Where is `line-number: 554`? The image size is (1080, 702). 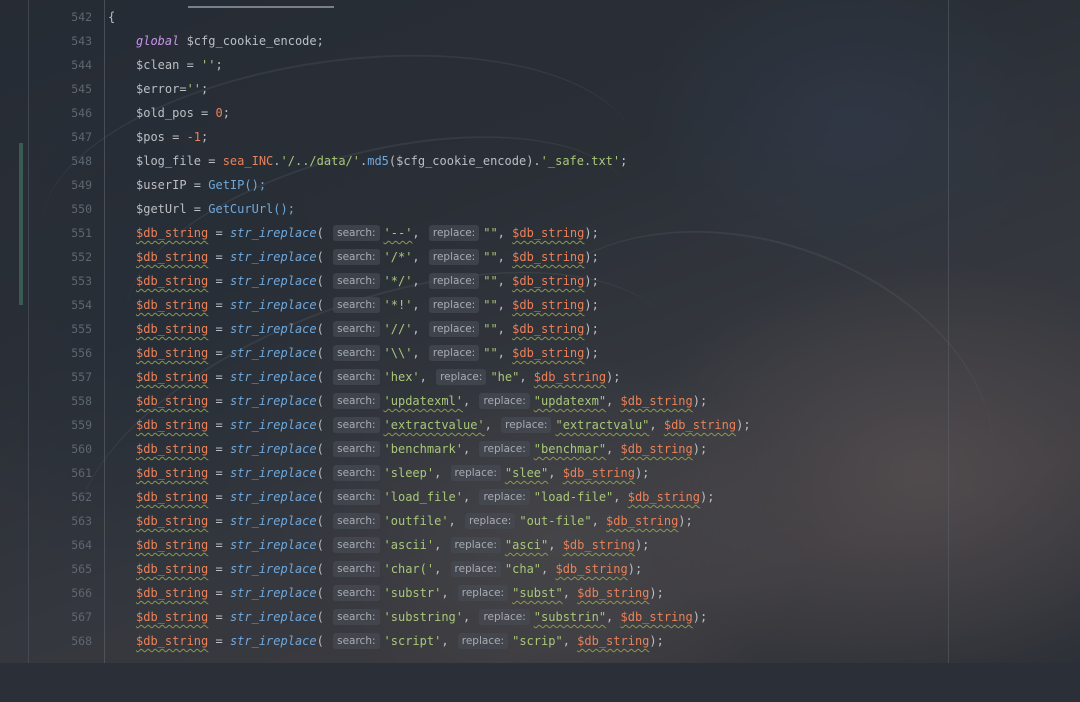
line-number: 554 is located at coordinates (61, 305).